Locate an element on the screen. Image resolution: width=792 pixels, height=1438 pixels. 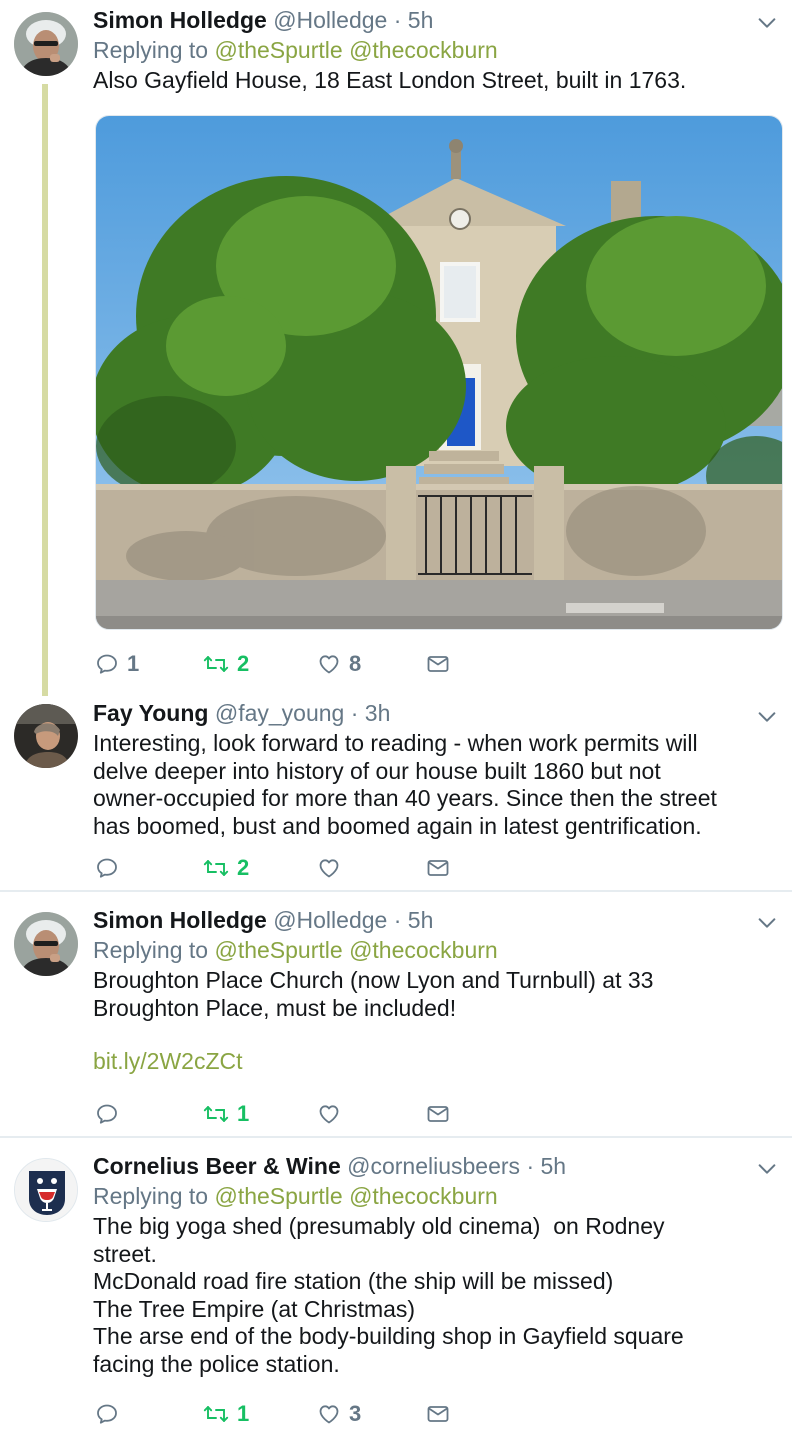
thread-line is located at coordinates (45, 390).